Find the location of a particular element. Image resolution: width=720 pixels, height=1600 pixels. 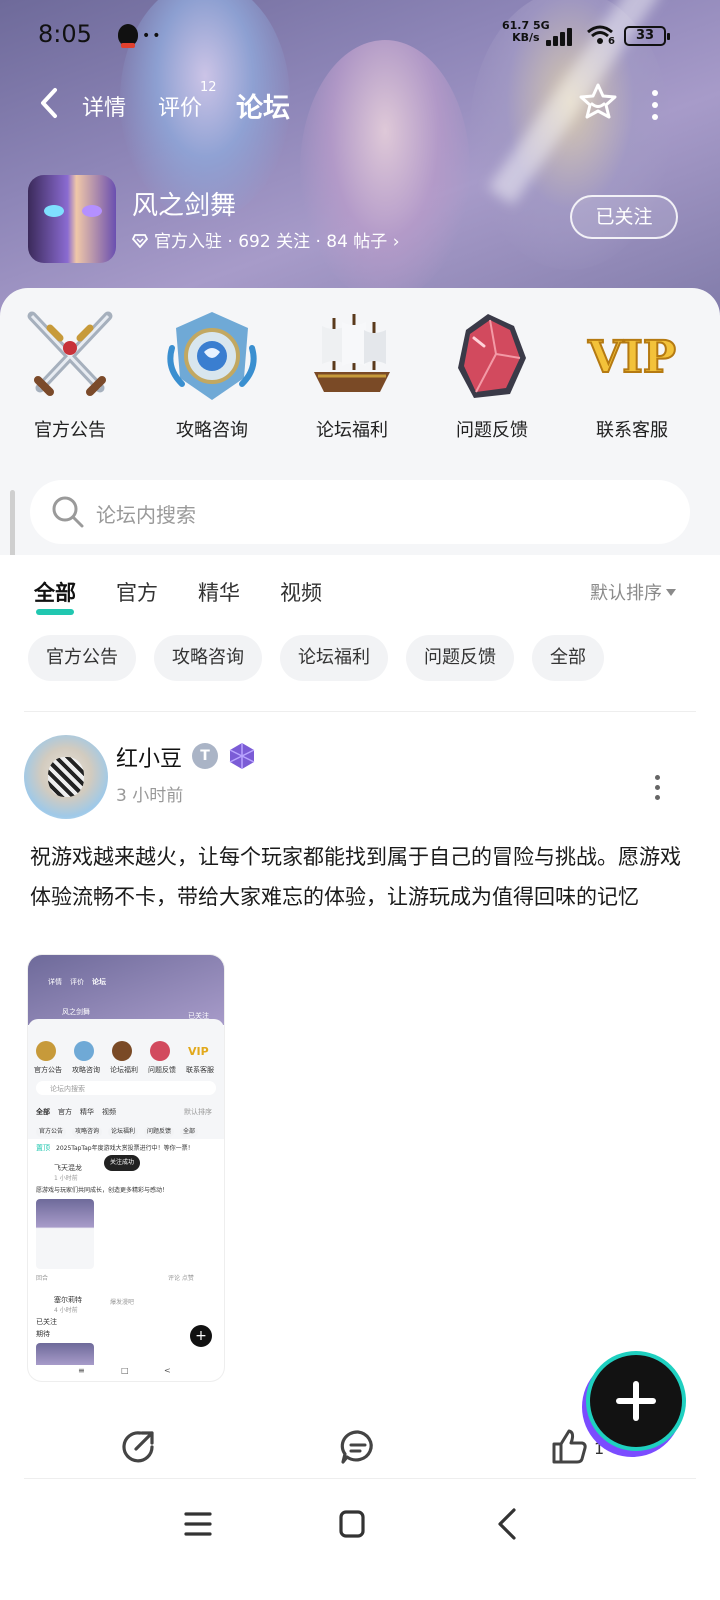

user-level-badge: T is located at coordinates (205, 756).